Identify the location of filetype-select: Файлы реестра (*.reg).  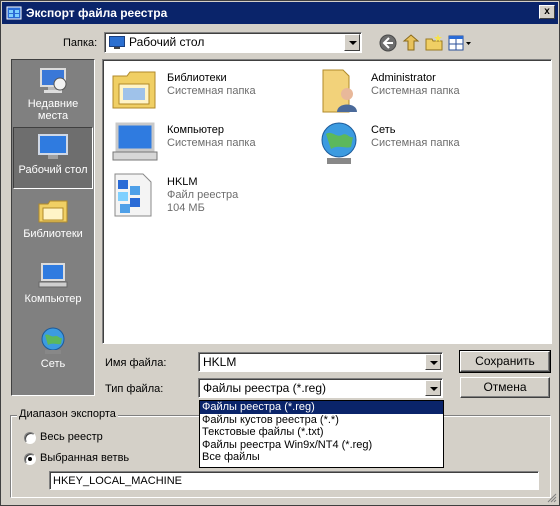
(320, 388).